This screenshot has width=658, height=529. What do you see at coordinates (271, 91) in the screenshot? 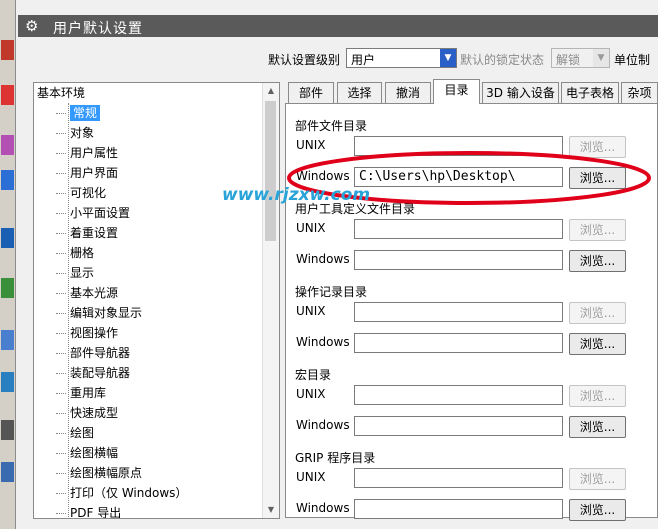
I see `scroll-up-icon: ▲` at bounding box center [271, 91].